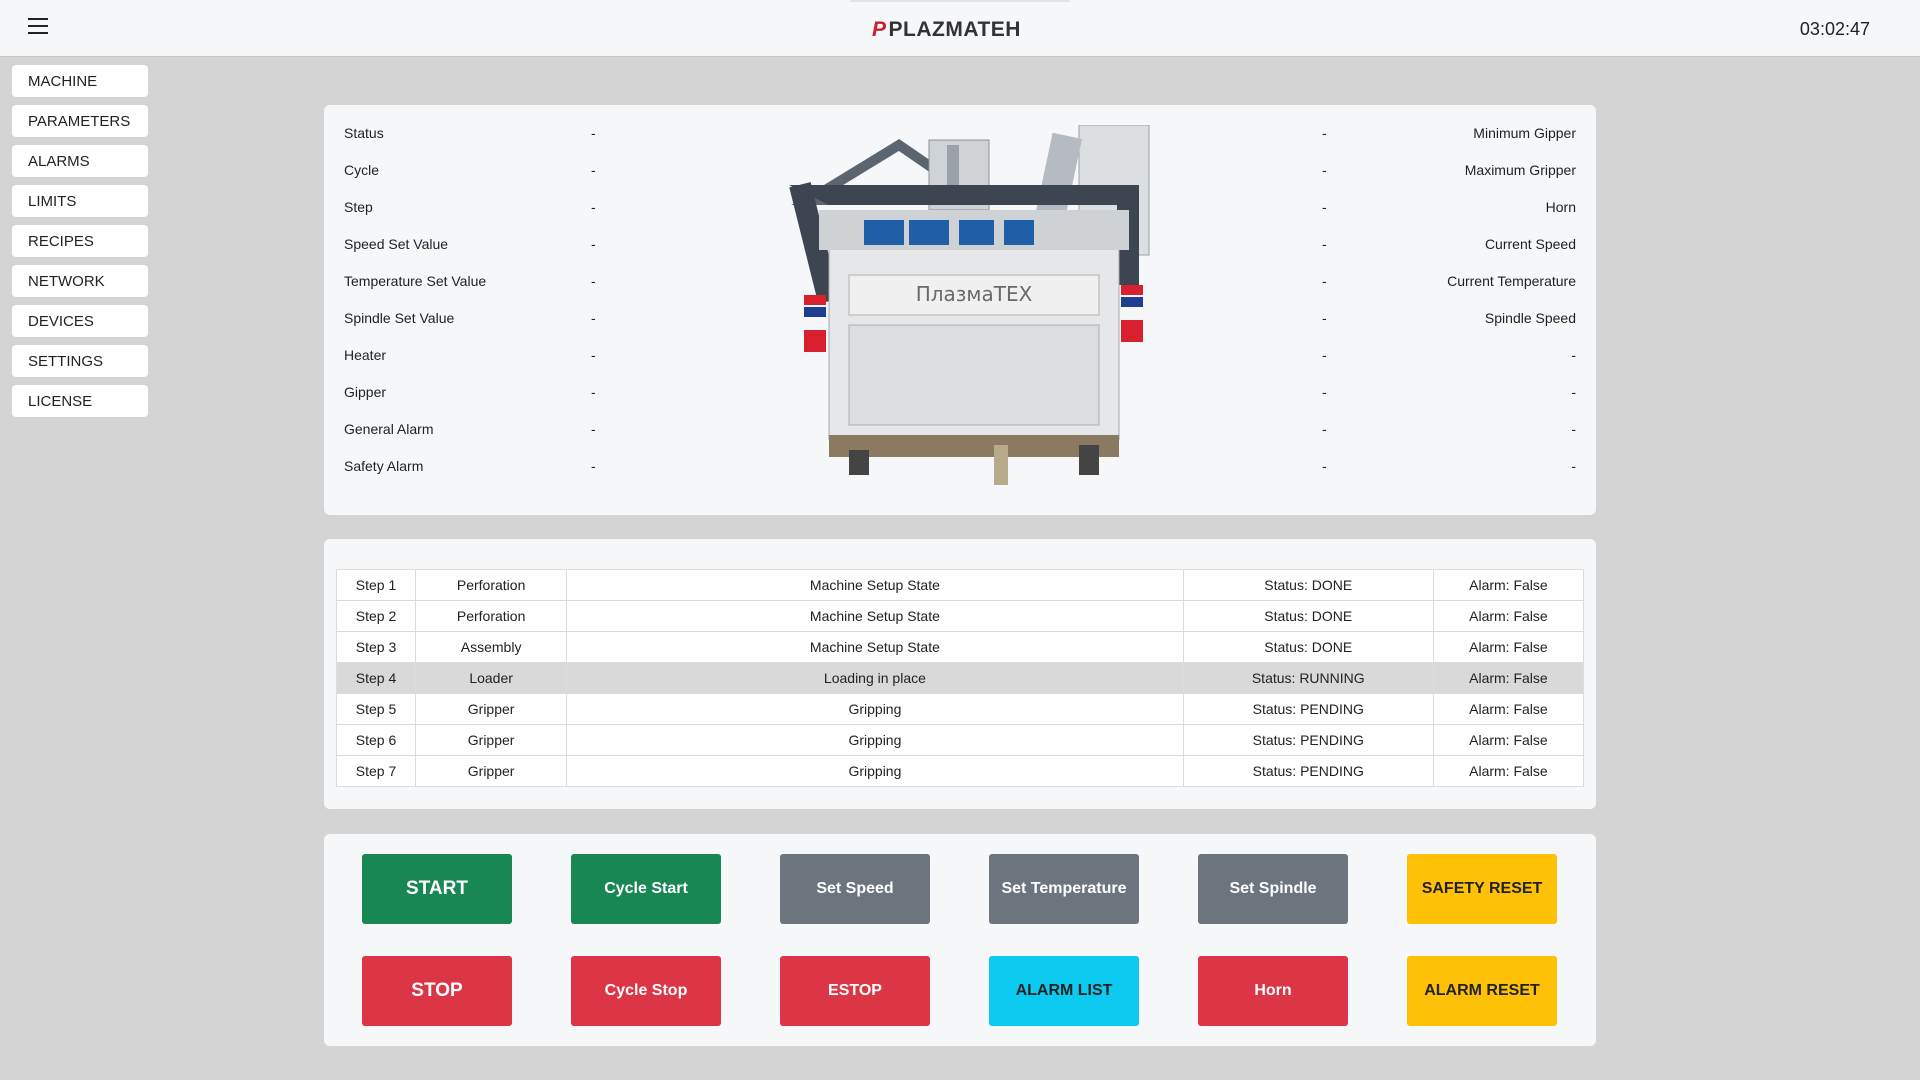  Describe the element at coordinates (855, 991) in the screenshot. I see `estop-button: ESTOP` at that location.